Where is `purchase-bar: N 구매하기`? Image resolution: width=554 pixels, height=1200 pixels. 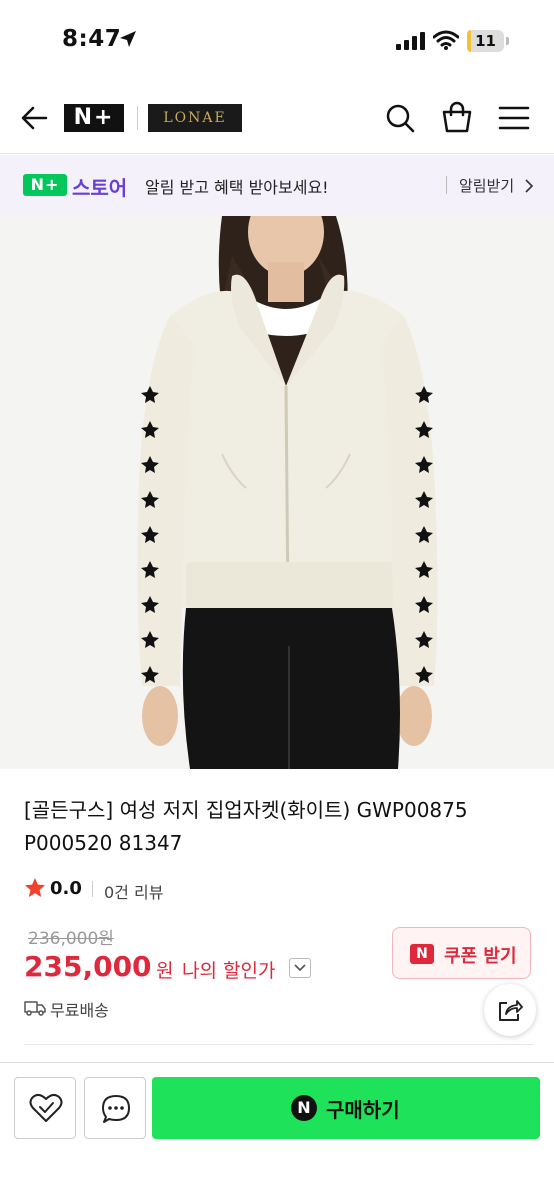
purchase-bar: N 구매하기 is located at coordinates (277, 1131).